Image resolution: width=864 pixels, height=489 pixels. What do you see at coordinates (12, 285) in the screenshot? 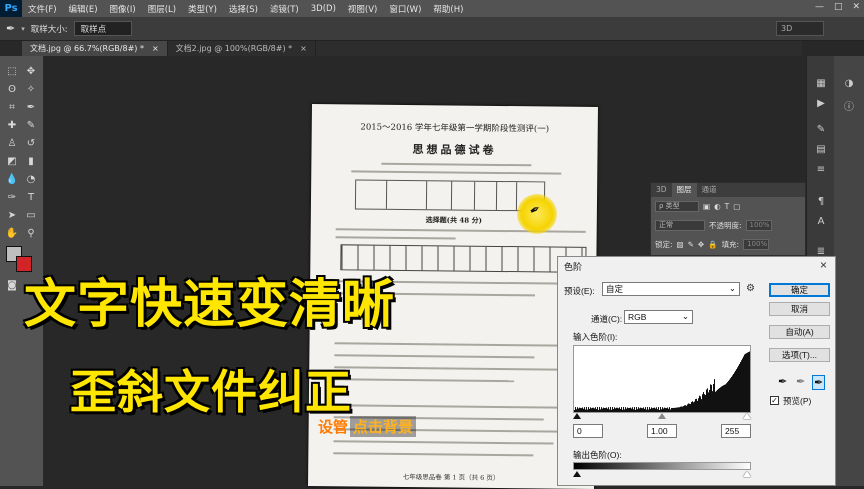
I see `quick-mask-icon: ◙` at bounding box center [12, 285].